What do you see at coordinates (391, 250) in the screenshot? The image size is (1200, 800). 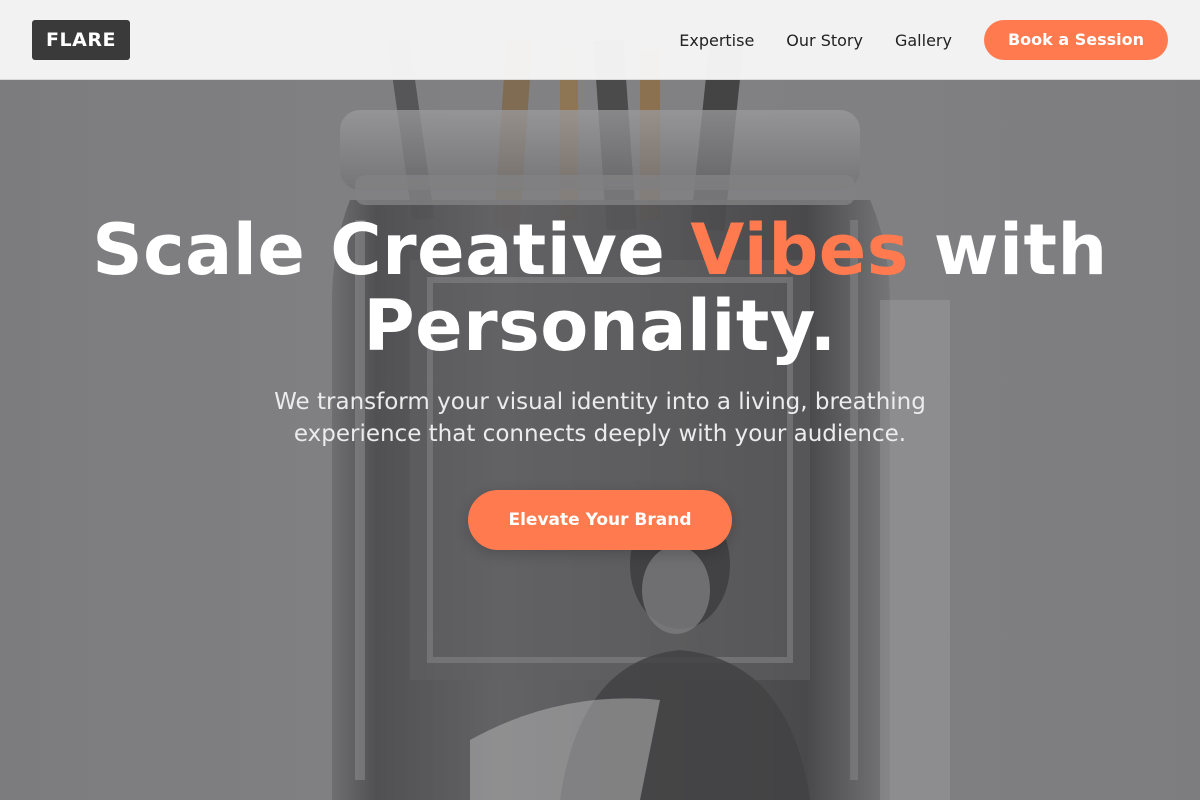 I see `headline-text-start: Scale Creative` at bounding box center [391, 250].